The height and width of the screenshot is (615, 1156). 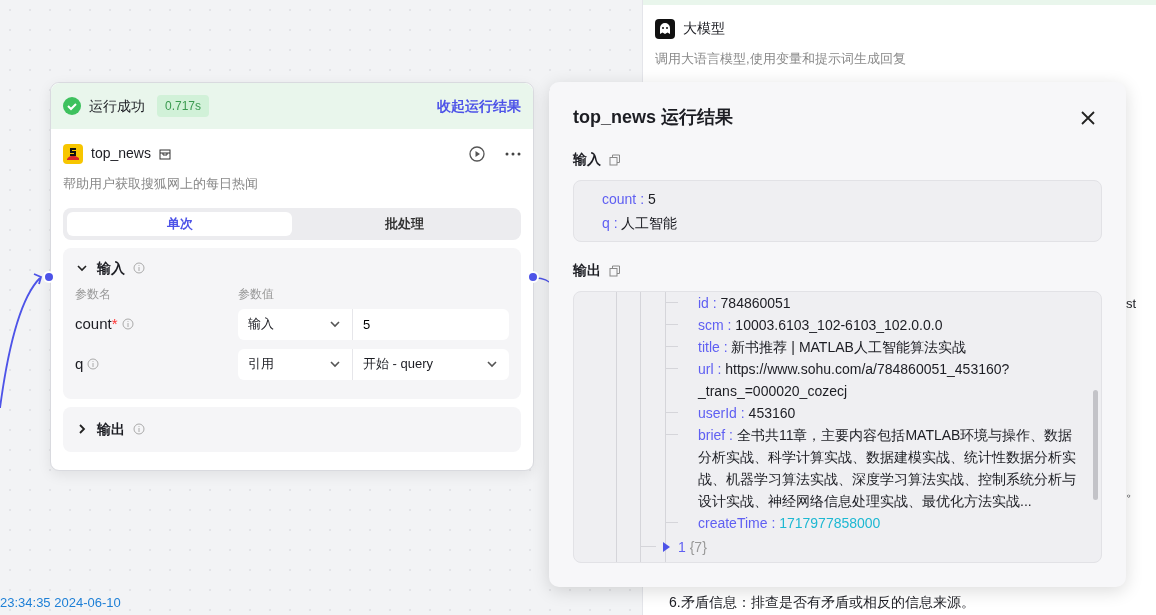 I want to click on node-description: 帮助用户获取搜狐网上的每日热闻, so click(x=160, y=183).